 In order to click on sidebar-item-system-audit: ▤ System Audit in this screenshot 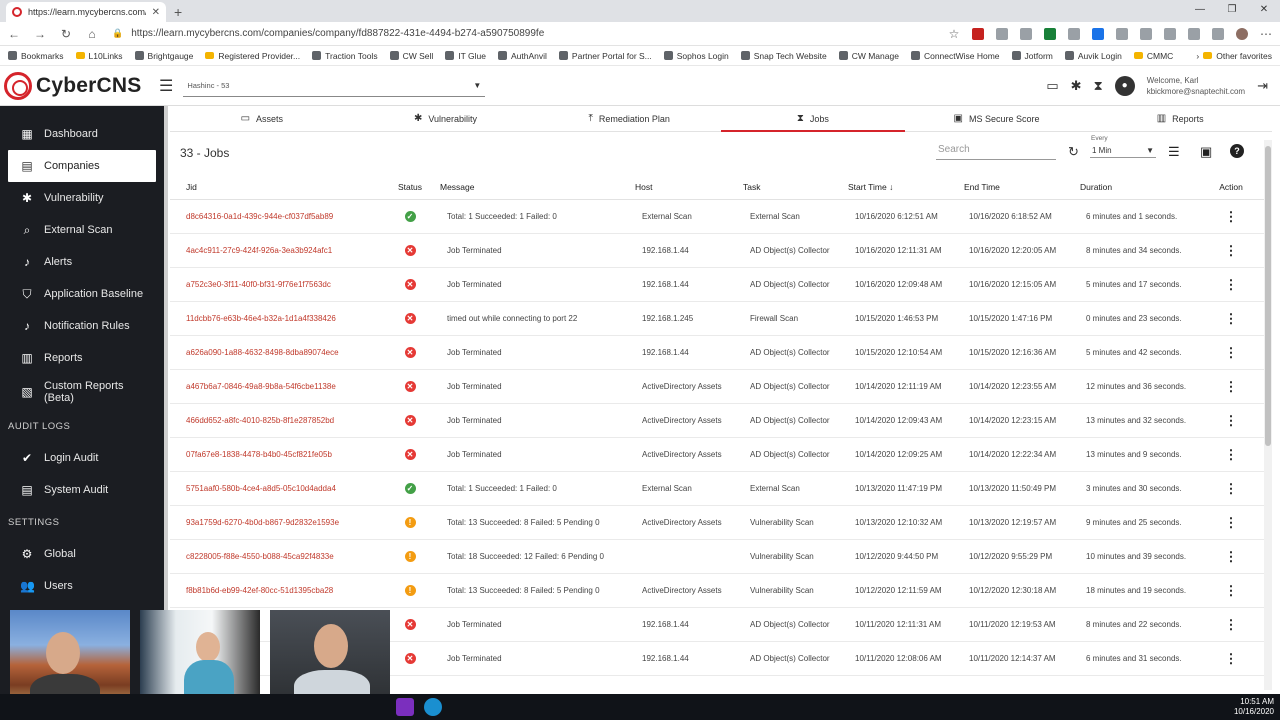, I will do `click(82, 490)`.